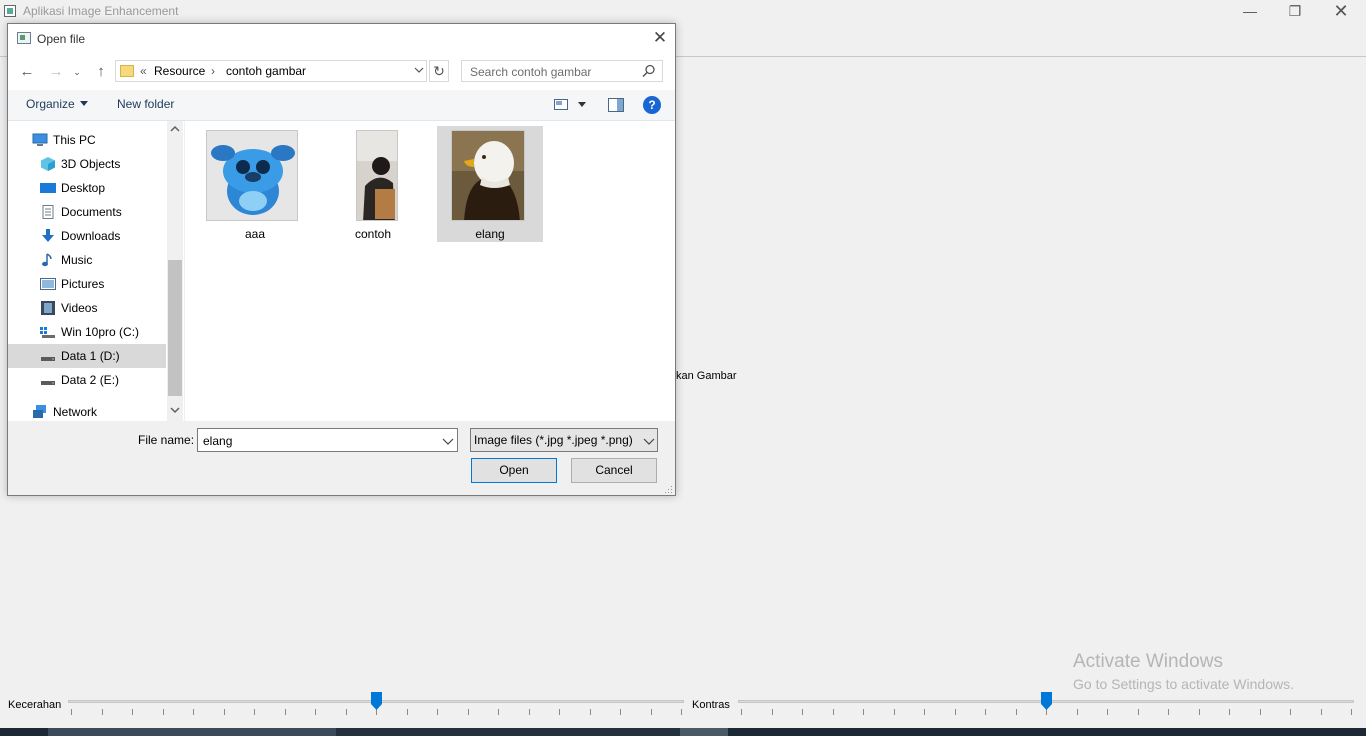  I want to click on search-icon, so click(649, 71).